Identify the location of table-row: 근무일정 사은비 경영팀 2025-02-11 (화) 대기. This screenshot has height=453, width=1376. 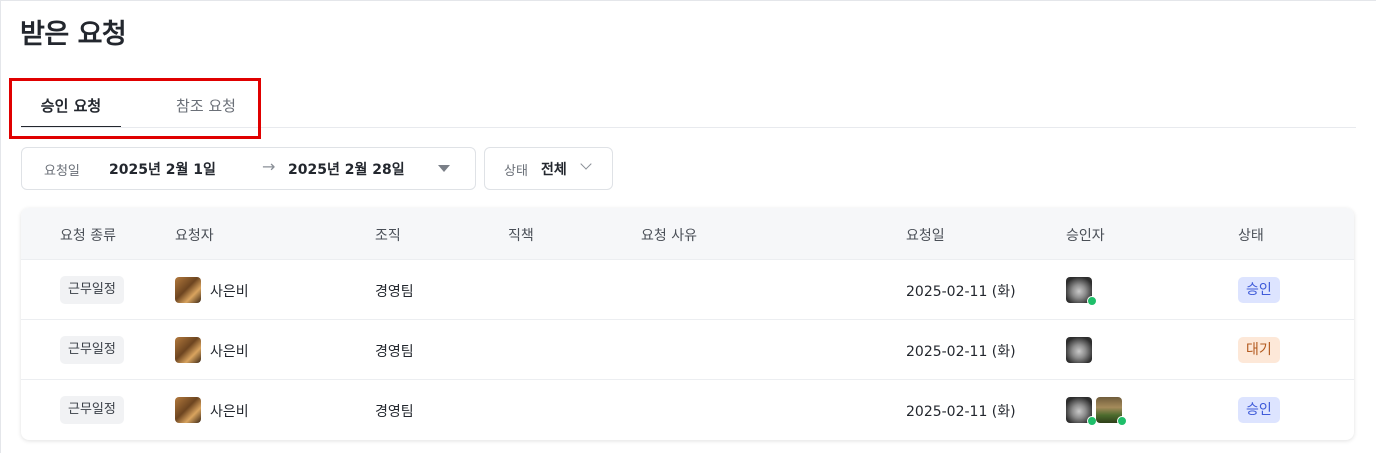
(687, 350).